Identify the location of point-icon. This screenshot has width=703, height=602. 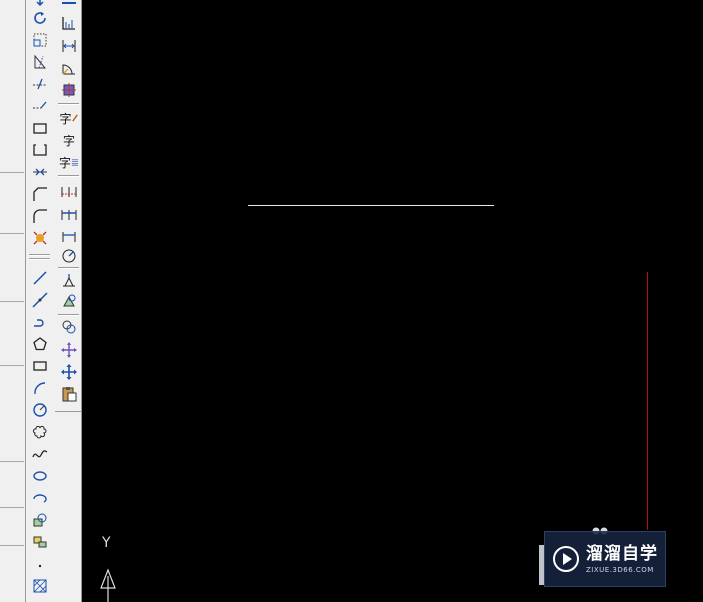
(40, 564).